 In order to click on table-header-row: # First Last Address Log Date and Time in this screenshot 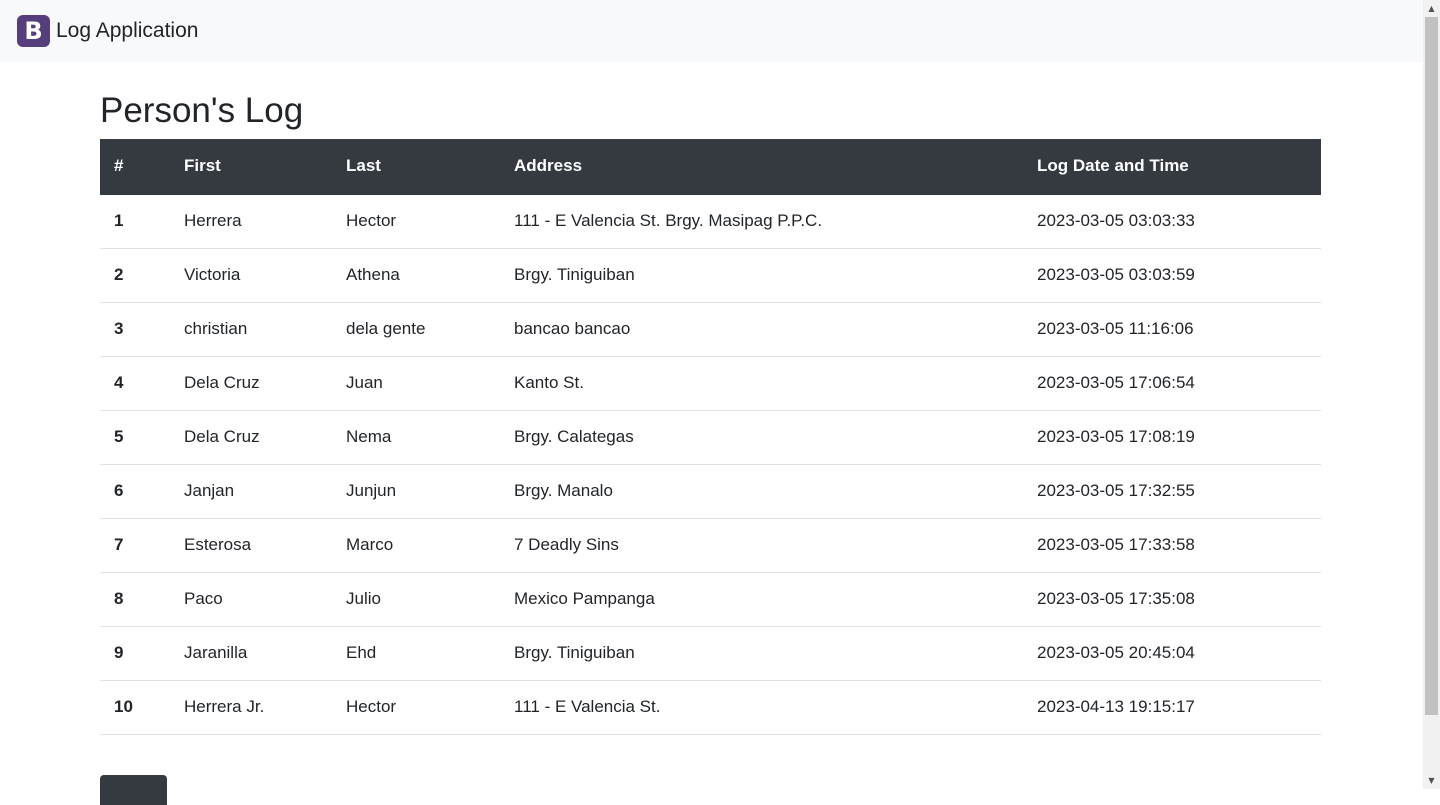, I will do `click(710, 167)`.